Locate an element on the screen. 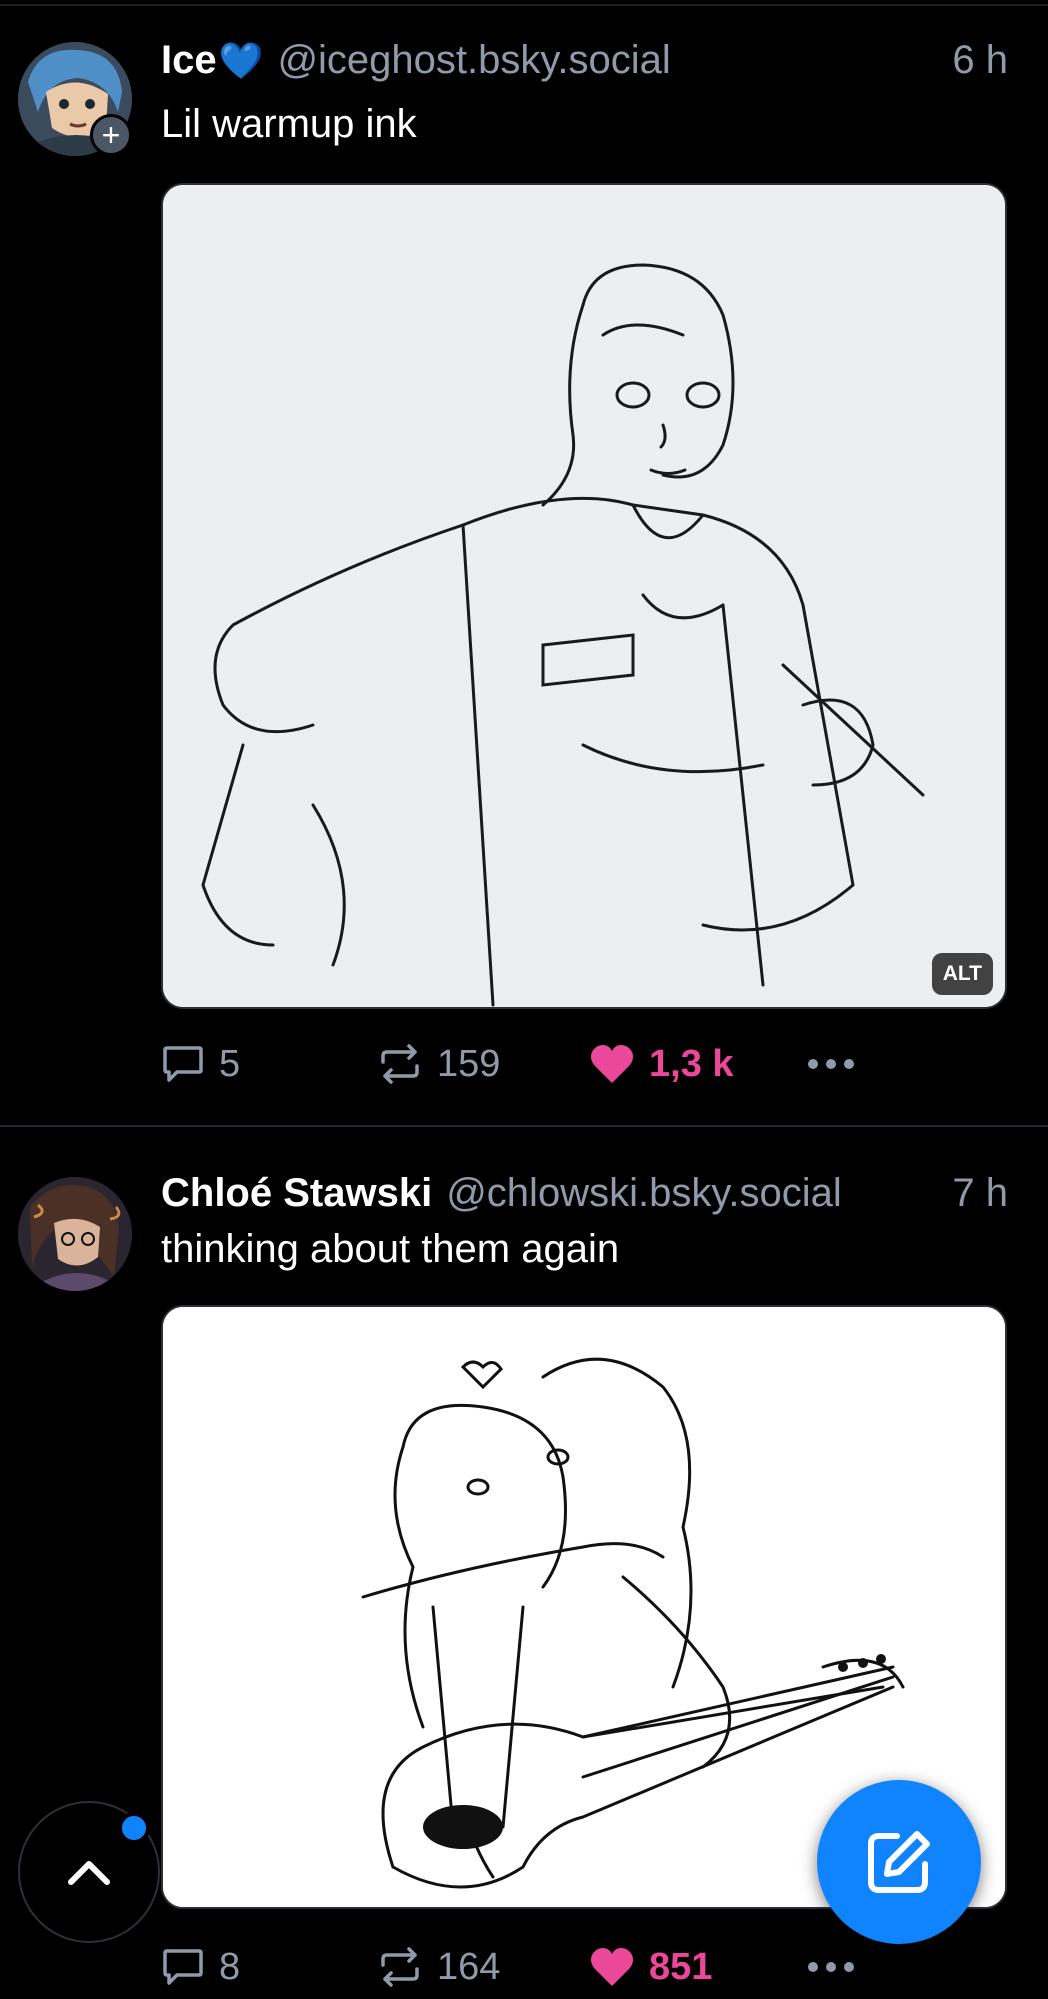 Image resolution: width=1048 pixels, height=1999 pixels. repost-button: 159 is located at coordinates (438, 1064).